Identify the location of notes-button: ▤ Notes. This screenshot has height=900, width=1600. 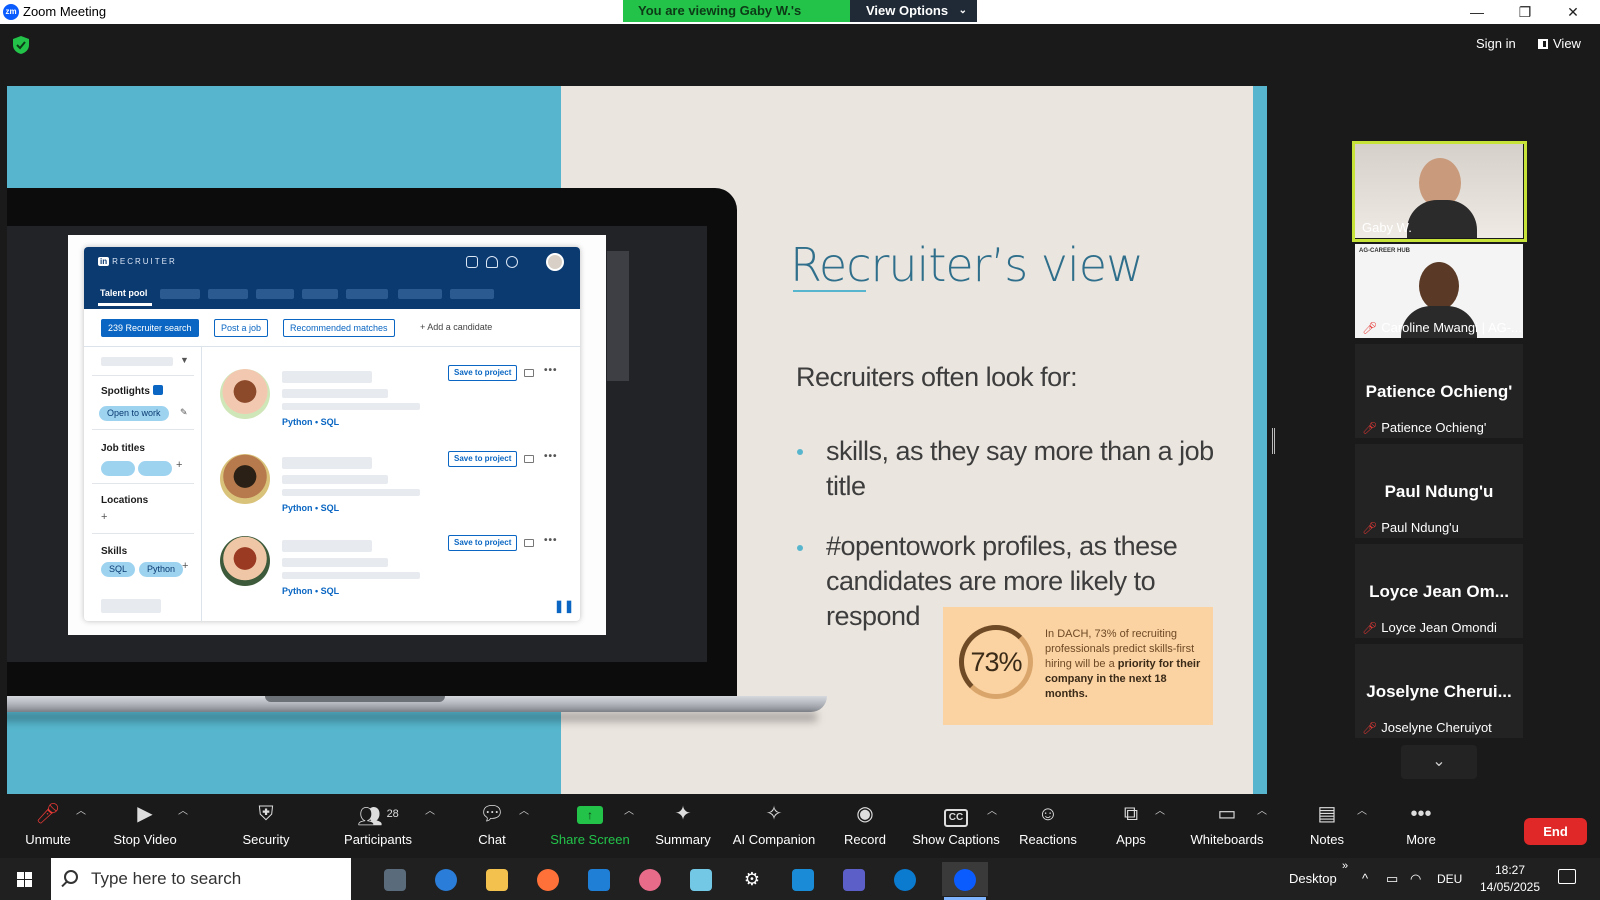
(1327, 826).